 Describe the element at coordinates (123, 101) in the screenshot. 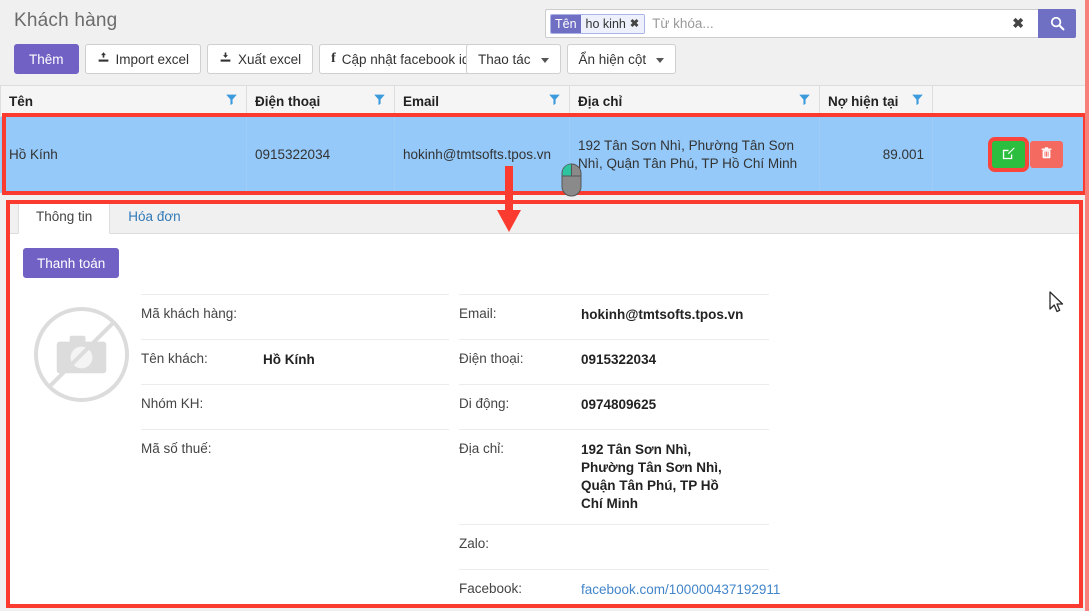

I see `column-header-name: Tên` at that location.